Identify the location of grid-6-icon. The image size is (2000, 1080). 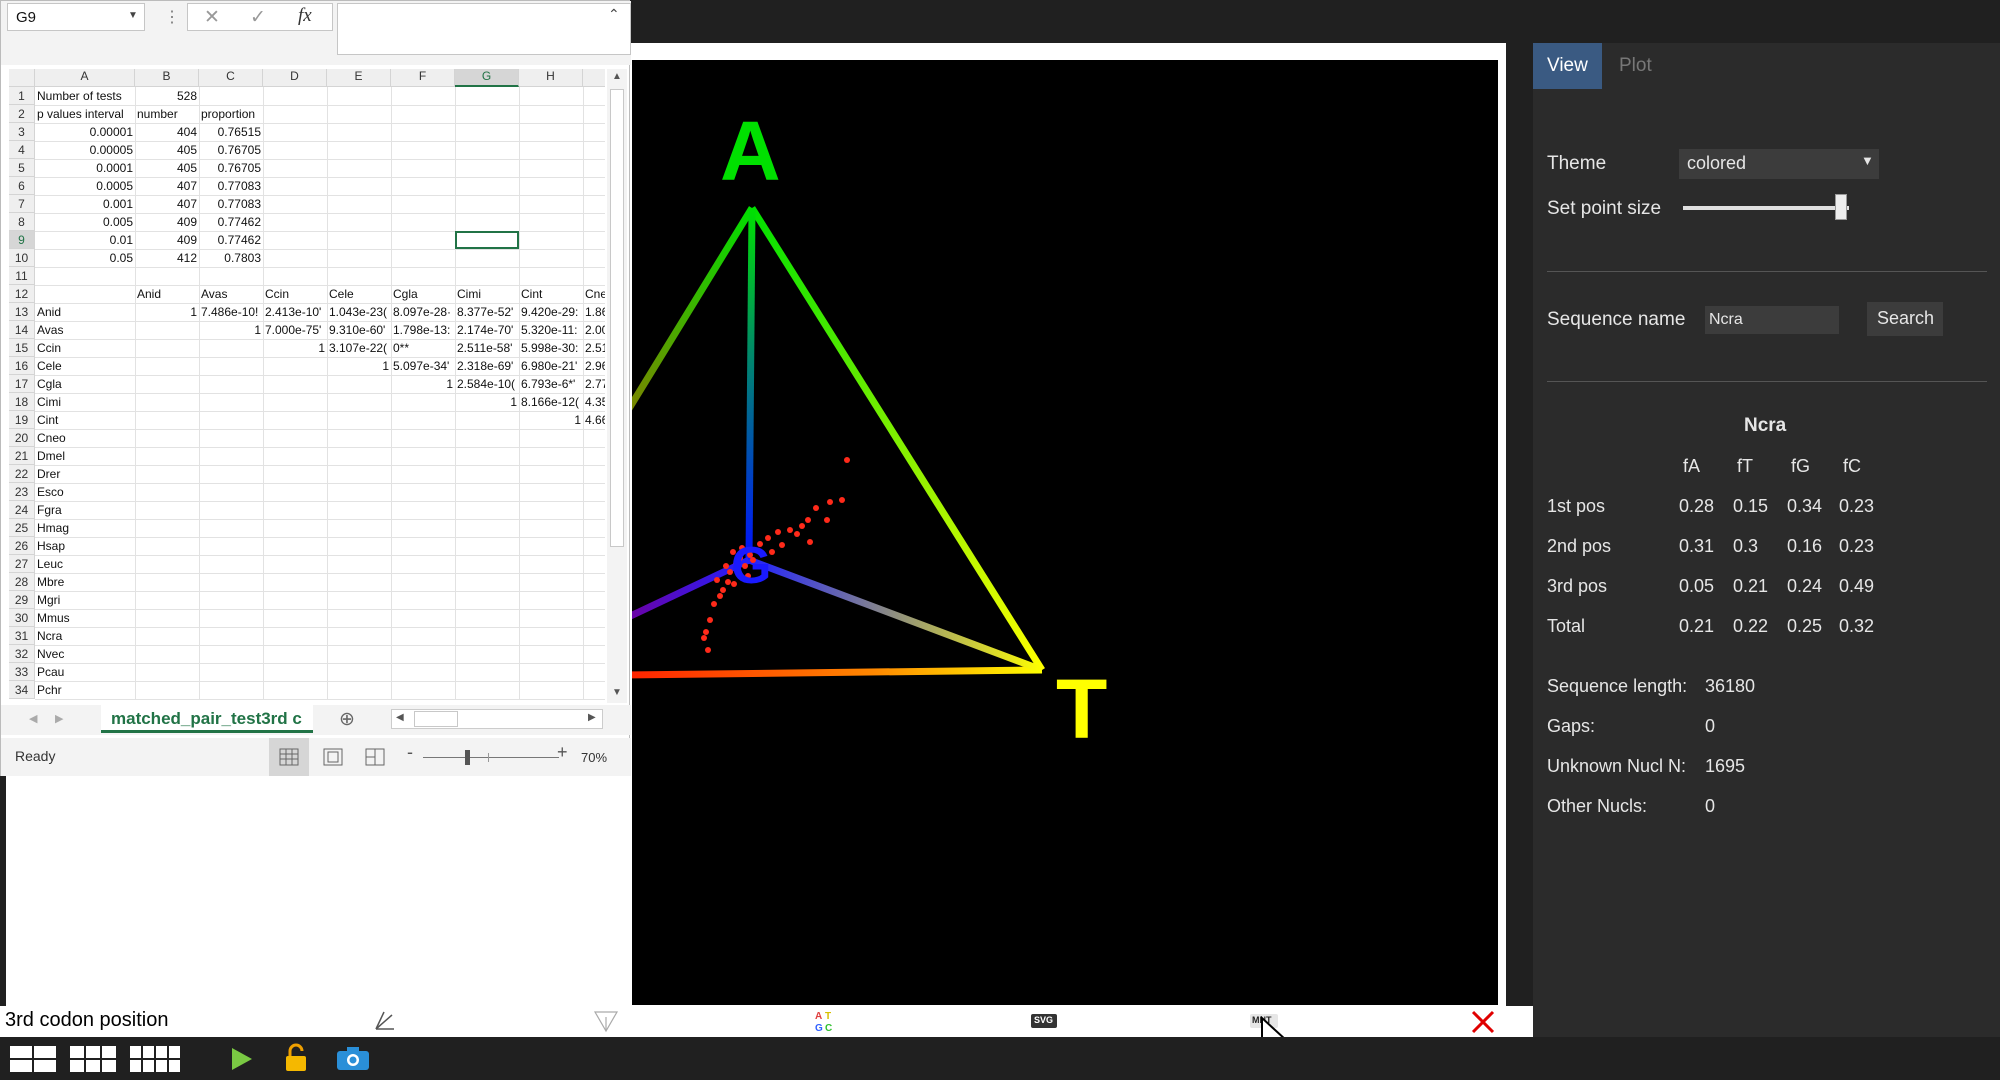
(93, 1059).